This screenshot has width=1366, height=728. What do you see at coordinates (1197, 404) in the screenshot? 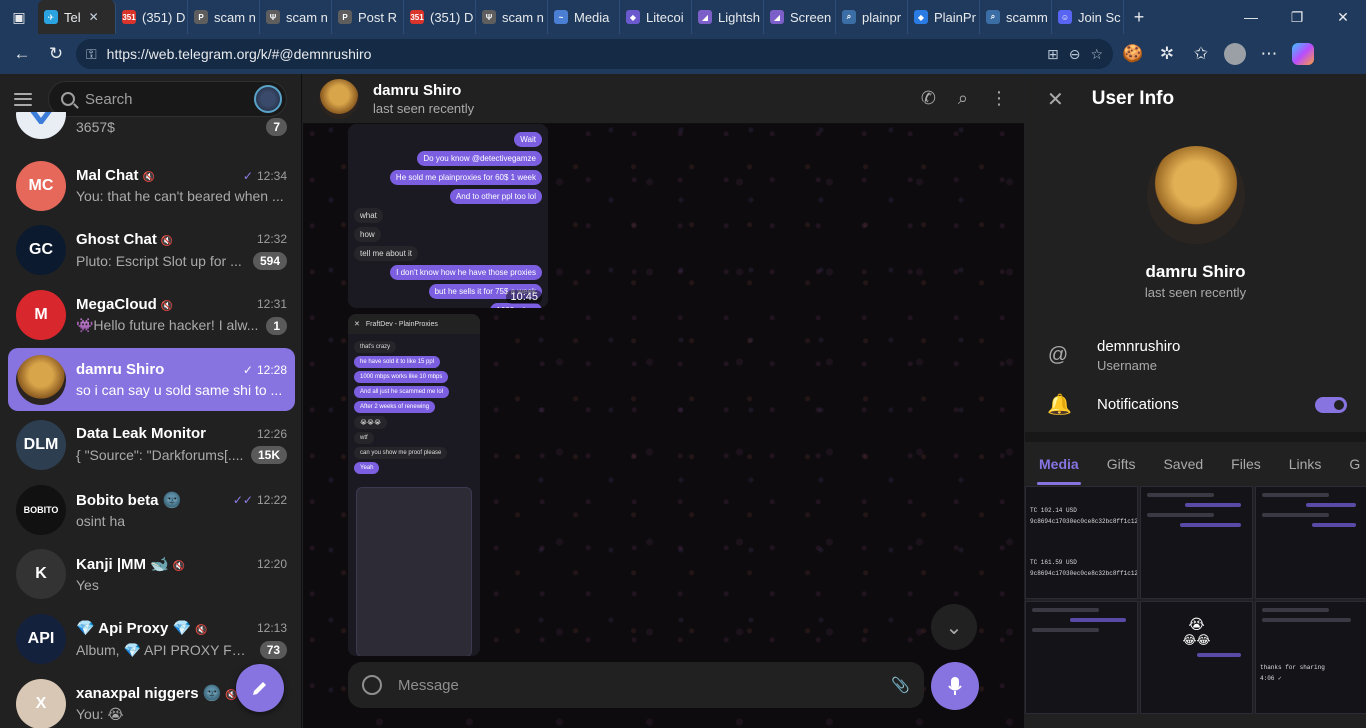
I see `notifications-row: 🔔 Notifications` at bounding box center [1197, 404].